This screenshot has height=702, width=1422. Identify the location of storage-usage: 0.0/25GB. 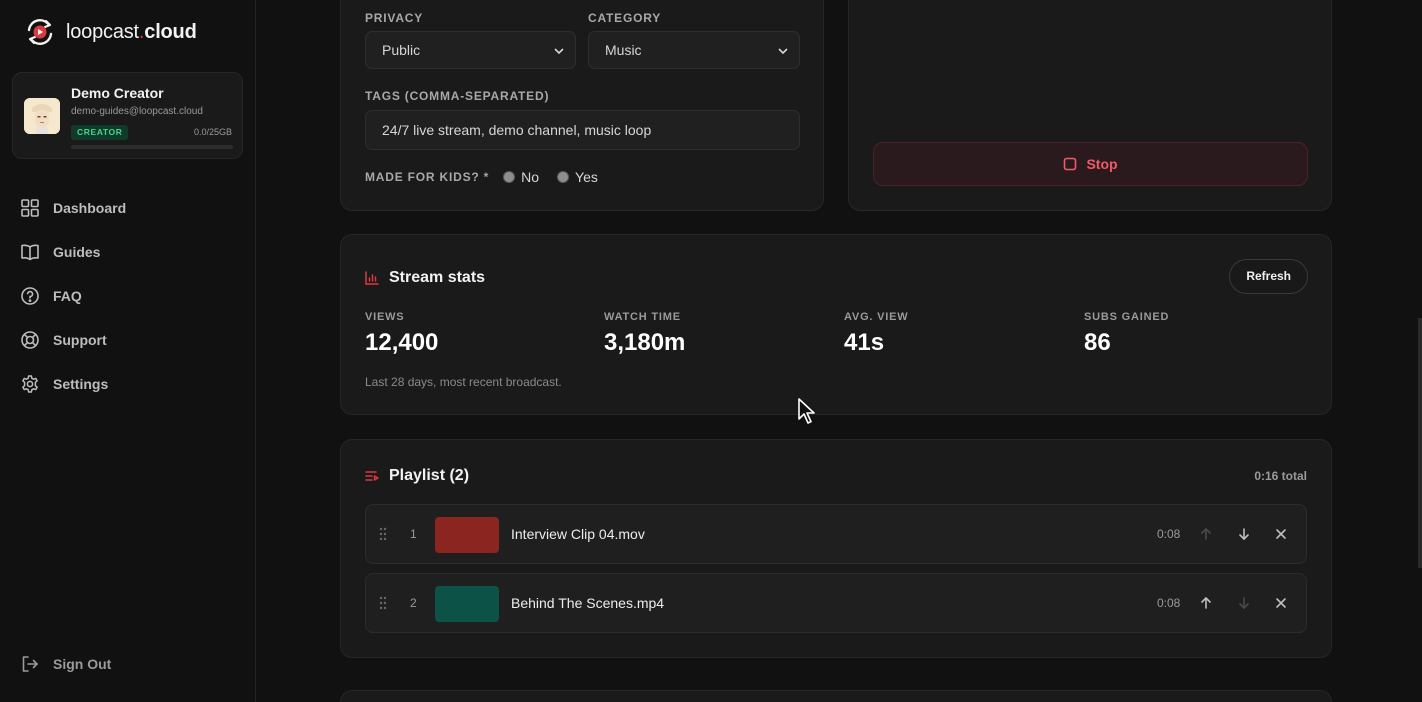
(212, 132).